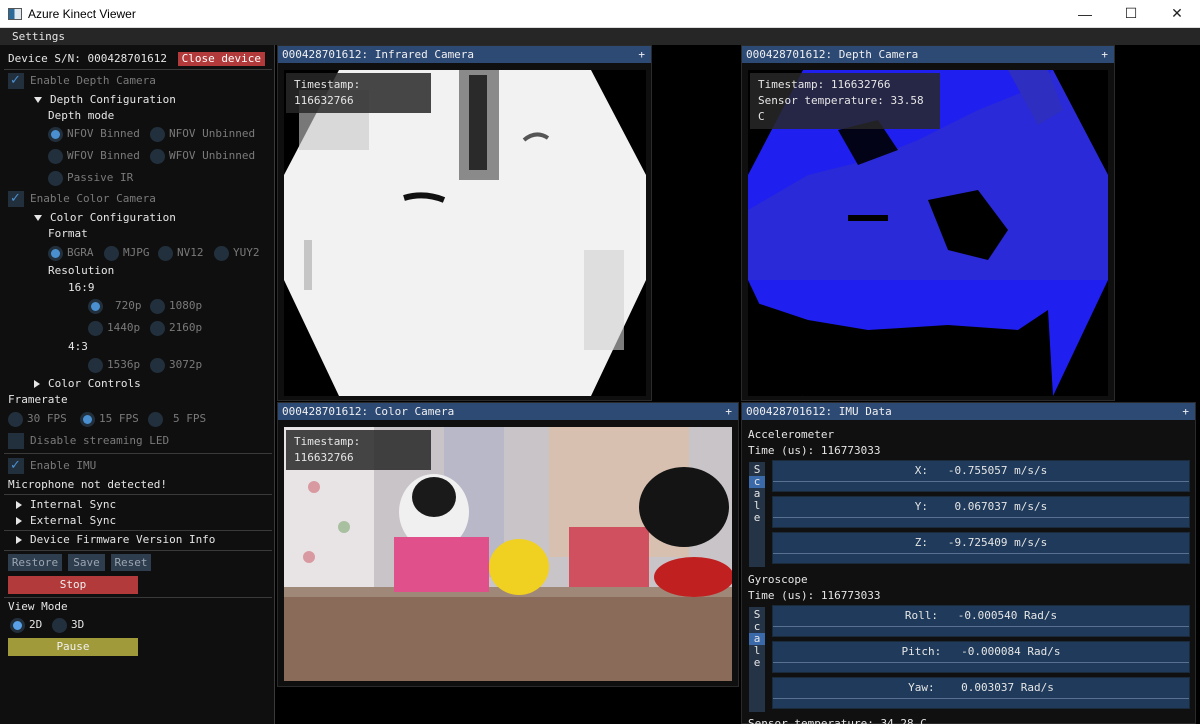 The height and width of the screenshot is (724, 1200). I want to click on resolution-1080p: 1080p, so click(176, 306).